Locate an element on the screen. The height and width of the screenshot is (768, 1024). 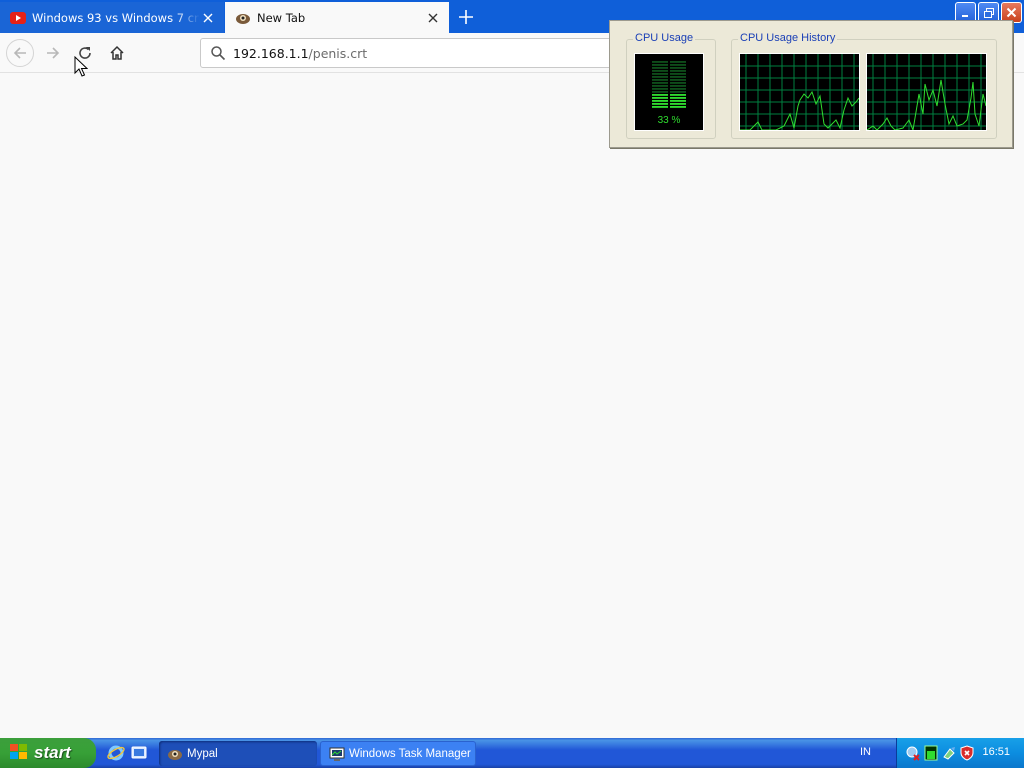
internet-explorer-icon is located at coordinates (116, 753).